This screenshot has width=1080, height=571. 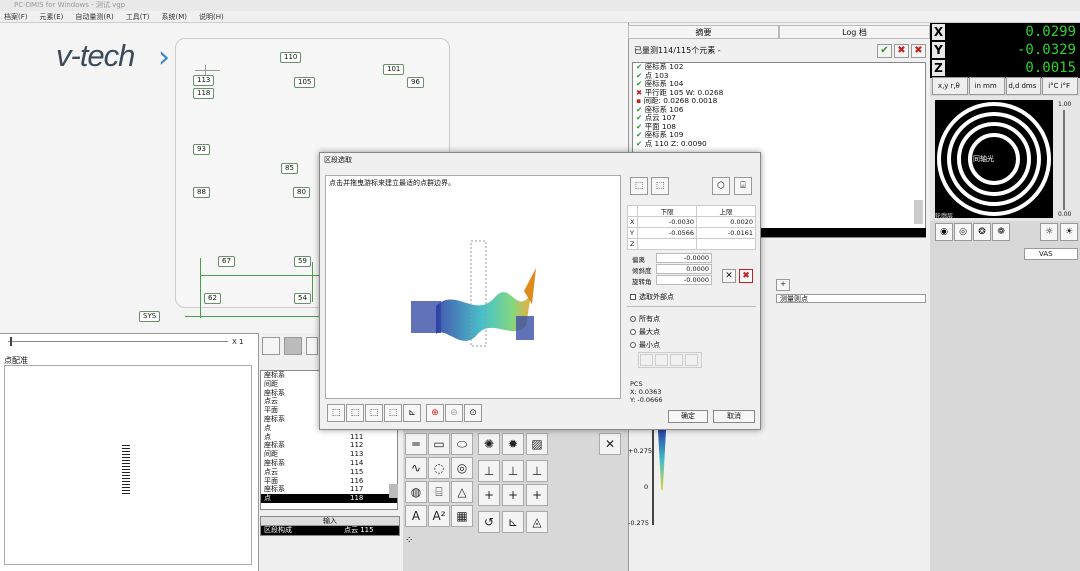 I want to click on limit-x-lower: -0.0030, so click(x=667, y=222).